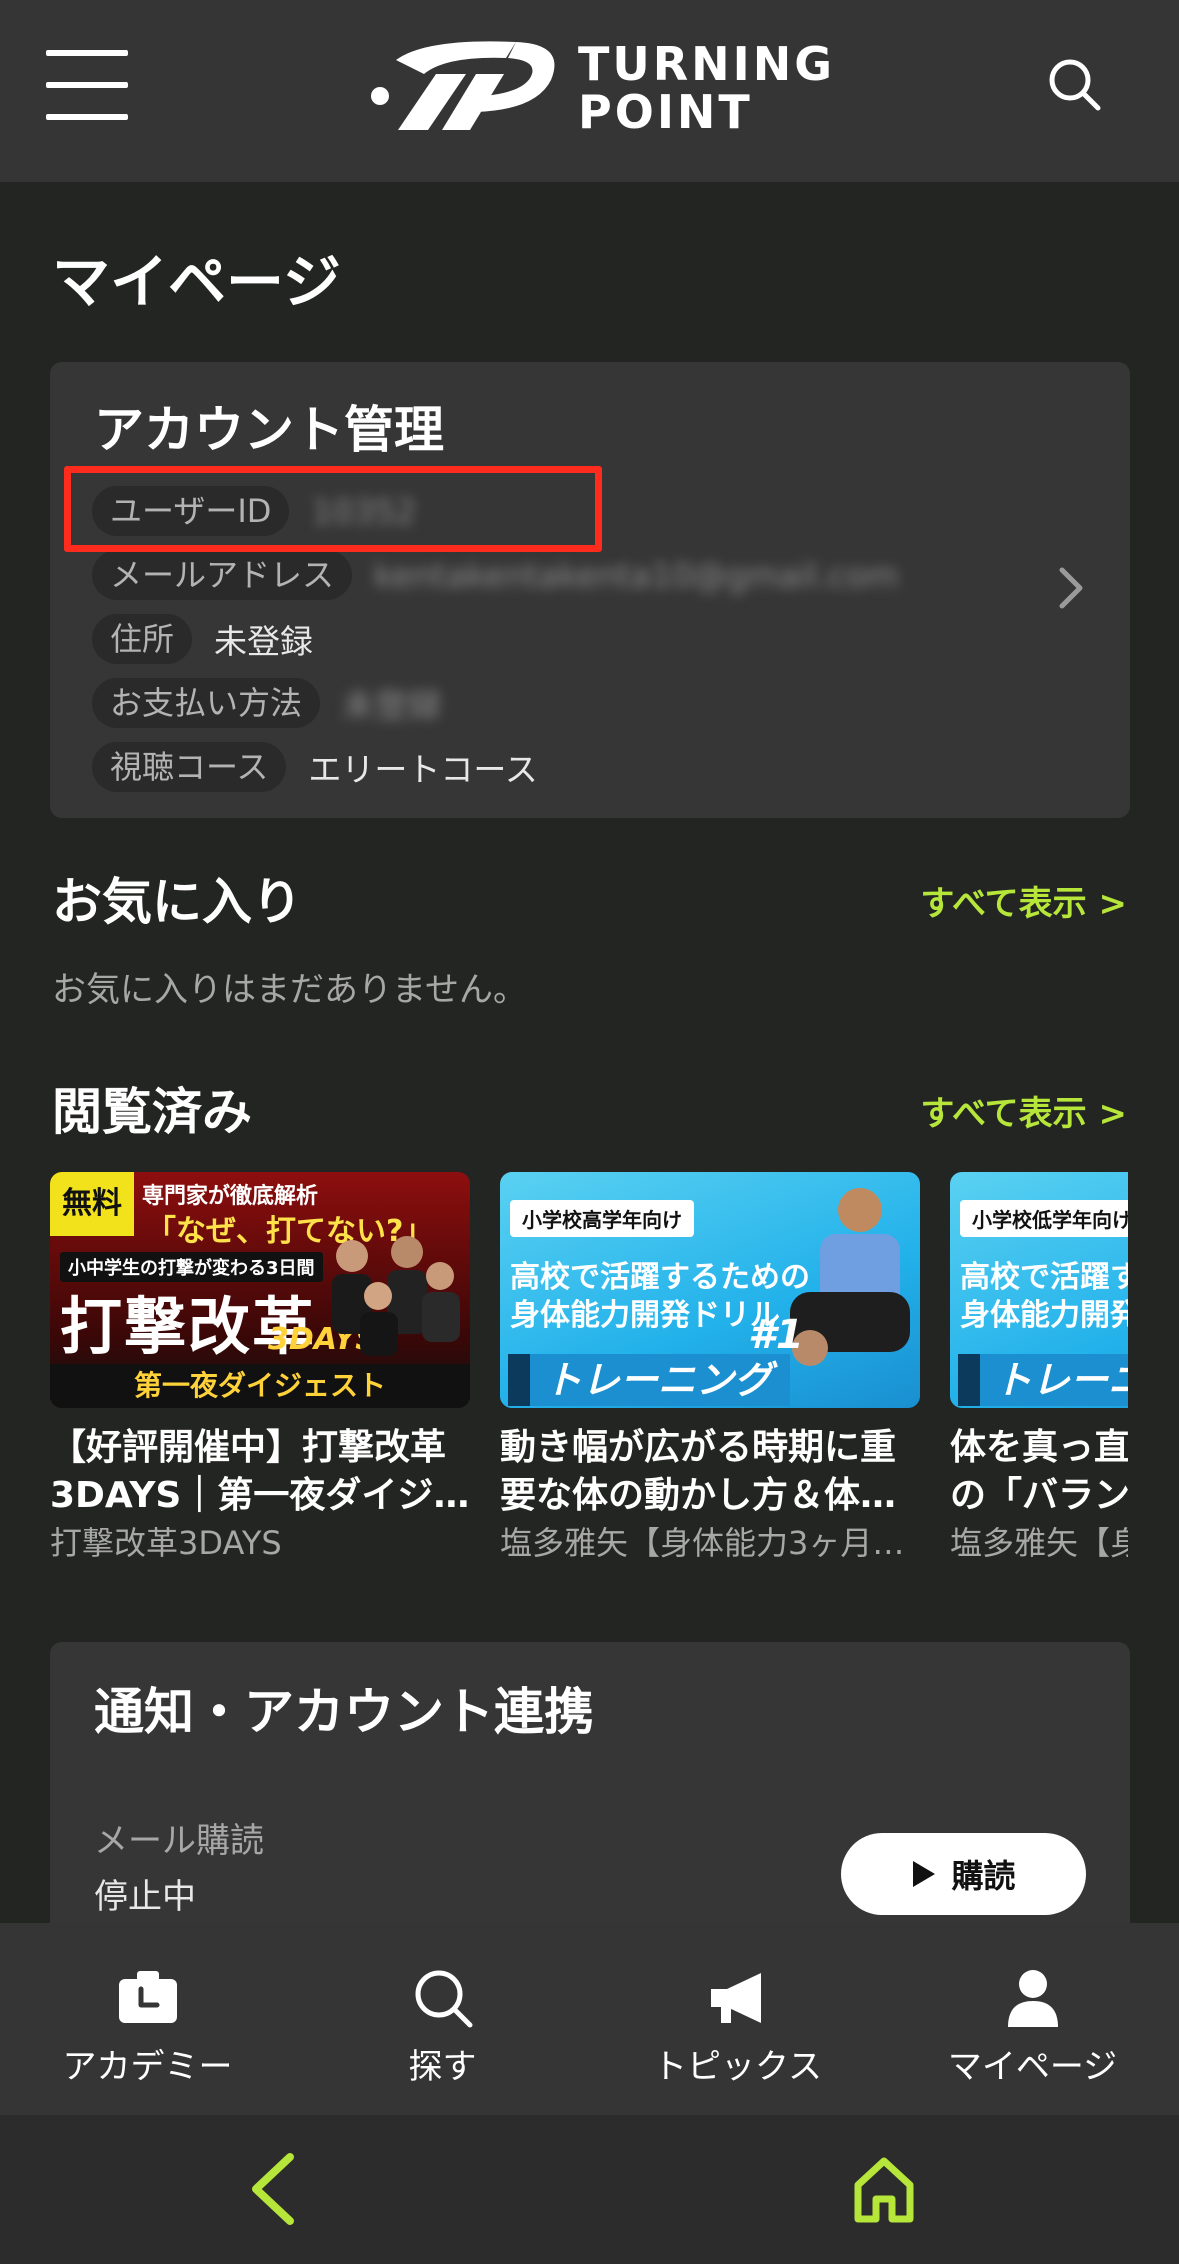 The image size is (1179, 2264). I want to click on tab-search: 探す, so click(442, 2019).